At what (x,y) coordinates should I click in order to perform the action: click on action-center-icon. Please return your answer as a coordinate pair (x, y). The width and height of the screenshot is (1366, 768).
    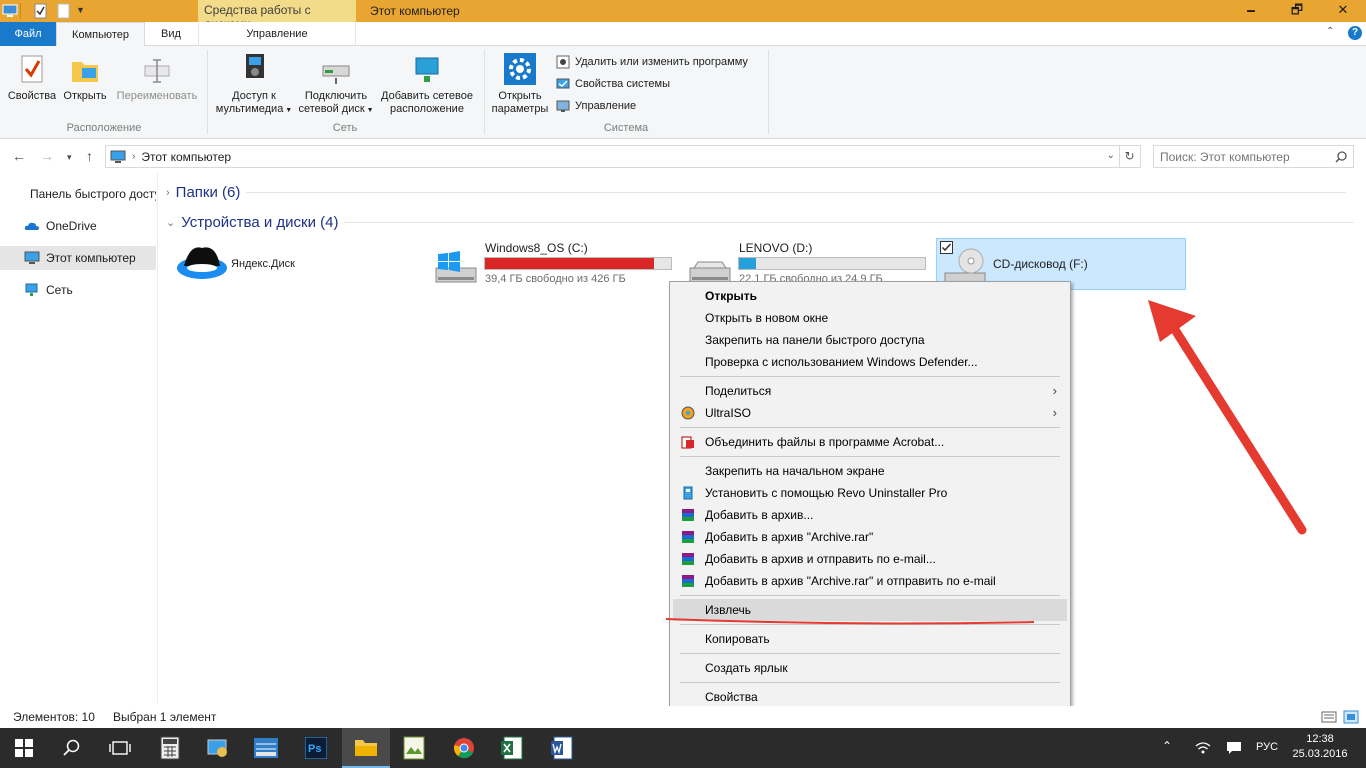
    Looking at the image, I should click on (1234, 748).